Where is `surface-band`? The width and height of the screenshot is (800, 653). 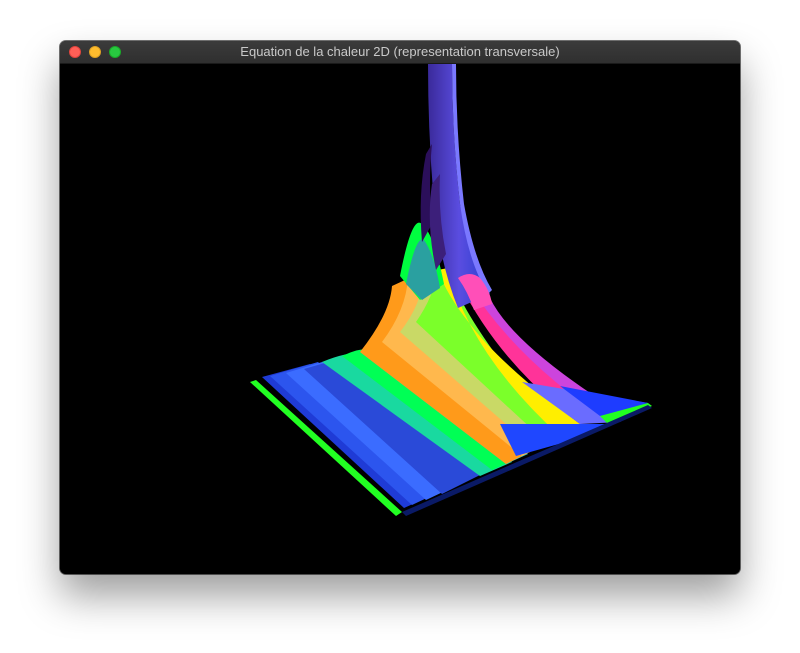 surface-band is located at coordinates (554, 440).